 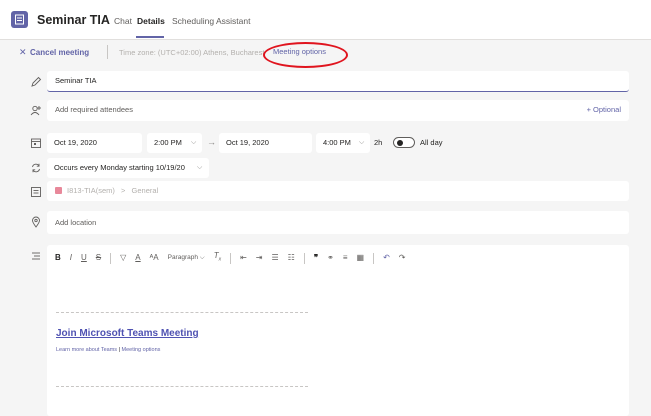 I want to click on location-input: Add location, so click(x=338, y=222).